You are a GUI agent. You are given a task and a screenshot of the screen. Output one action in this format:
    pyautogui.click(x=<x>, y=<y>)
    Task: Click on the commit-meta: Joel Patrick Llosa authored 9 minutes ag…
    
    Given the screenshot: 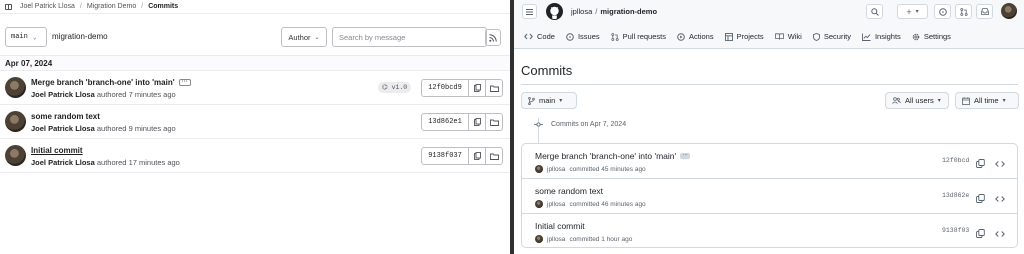 What is the action you would take?
    pyautogui.click(x=103, y=128)
    